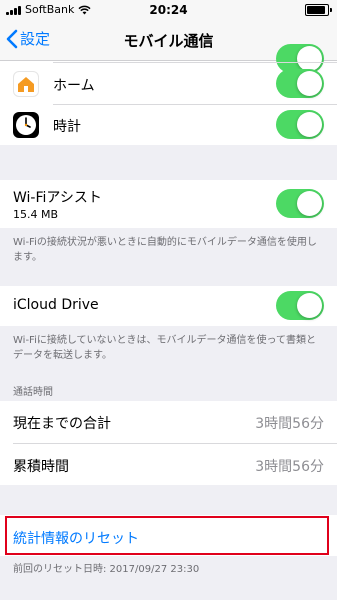  I want to click on icloud-drive-toggle, so click(300, 305).